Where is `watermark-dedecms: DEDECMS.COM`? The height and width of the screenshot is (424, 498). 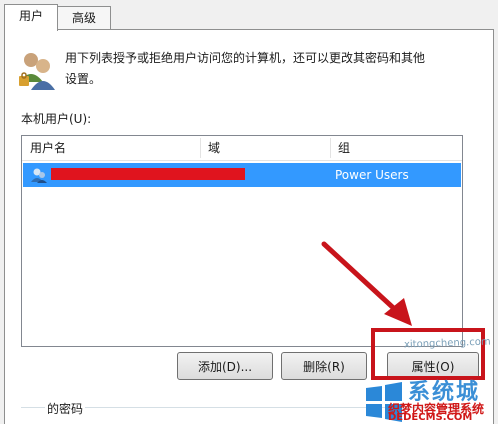 watermark-dedecms: DEDECMS.COM is located at coordinates (430, 417).